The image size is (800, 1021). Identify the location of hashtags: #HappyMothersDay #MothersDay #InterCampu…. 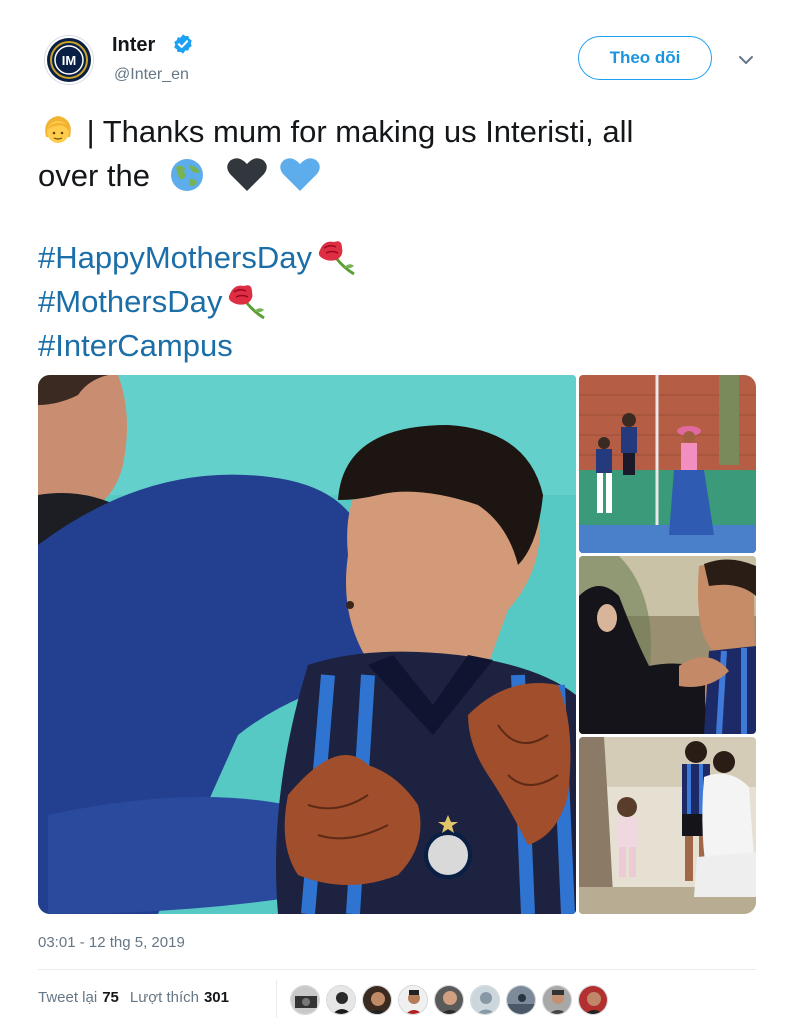
(199, 302).